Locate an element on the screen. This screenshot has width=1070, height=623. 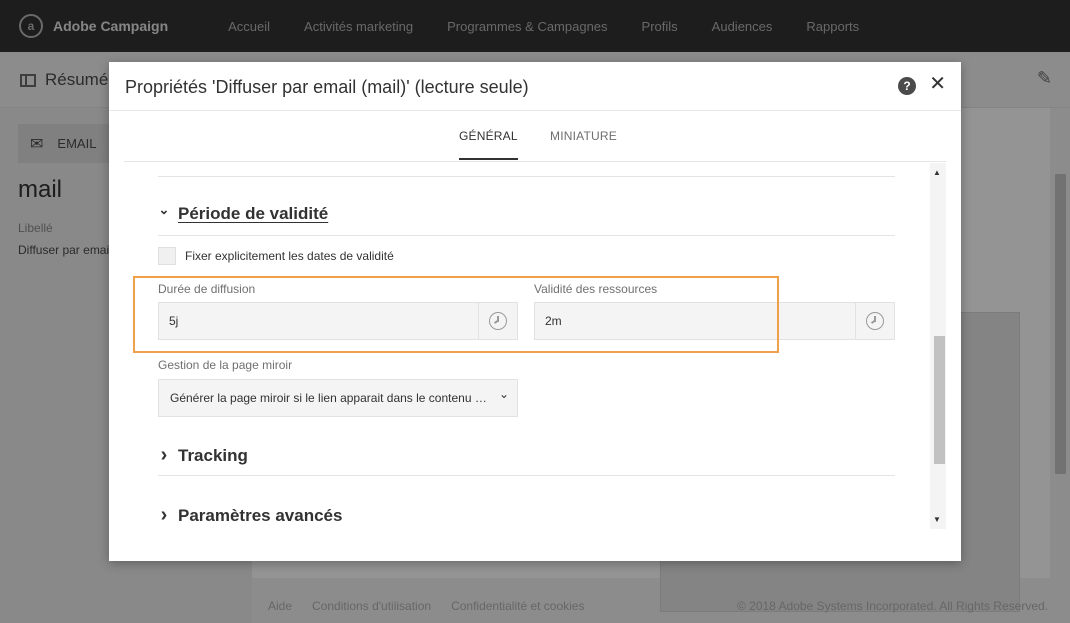
mirror-label: Gestion de la page miroir is located at coordinates (225, 365).